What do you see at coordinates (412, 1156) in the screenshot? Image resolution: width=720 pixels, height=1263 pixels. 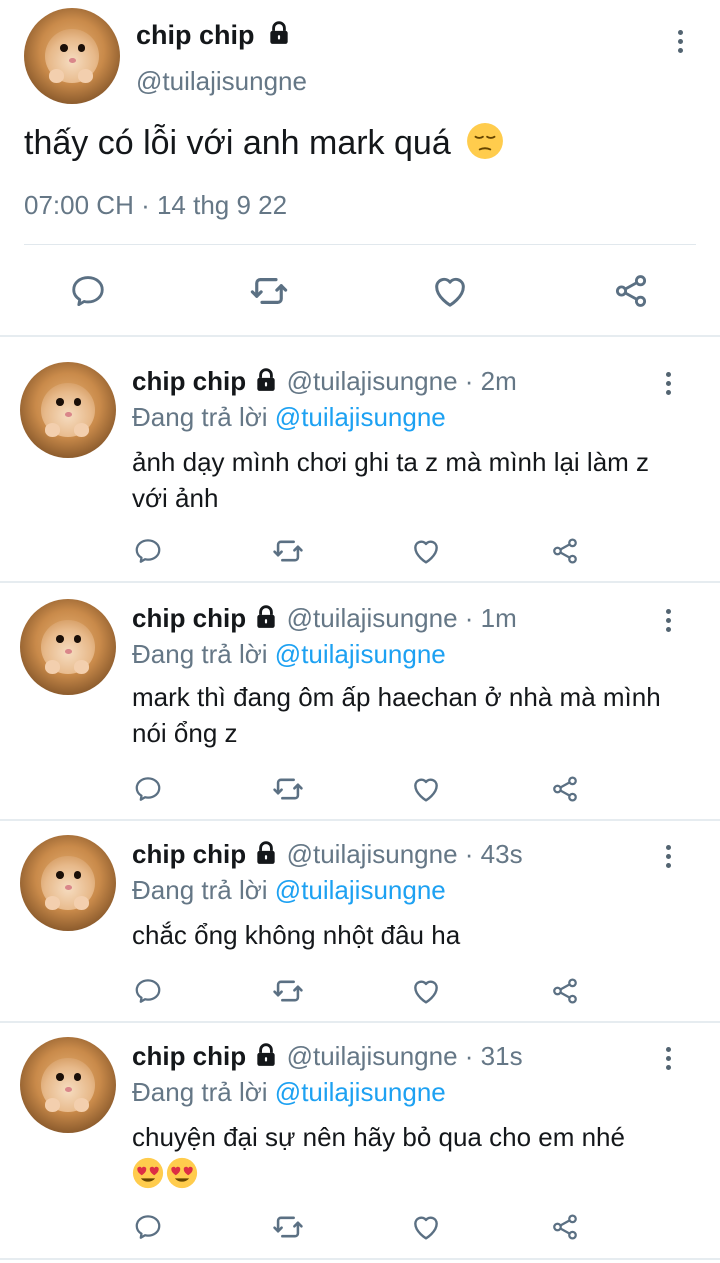 I see `reply-text: chuyện đại sự nên hãy bỏ qua cho em nhé` at bounding box center [412, 1156].